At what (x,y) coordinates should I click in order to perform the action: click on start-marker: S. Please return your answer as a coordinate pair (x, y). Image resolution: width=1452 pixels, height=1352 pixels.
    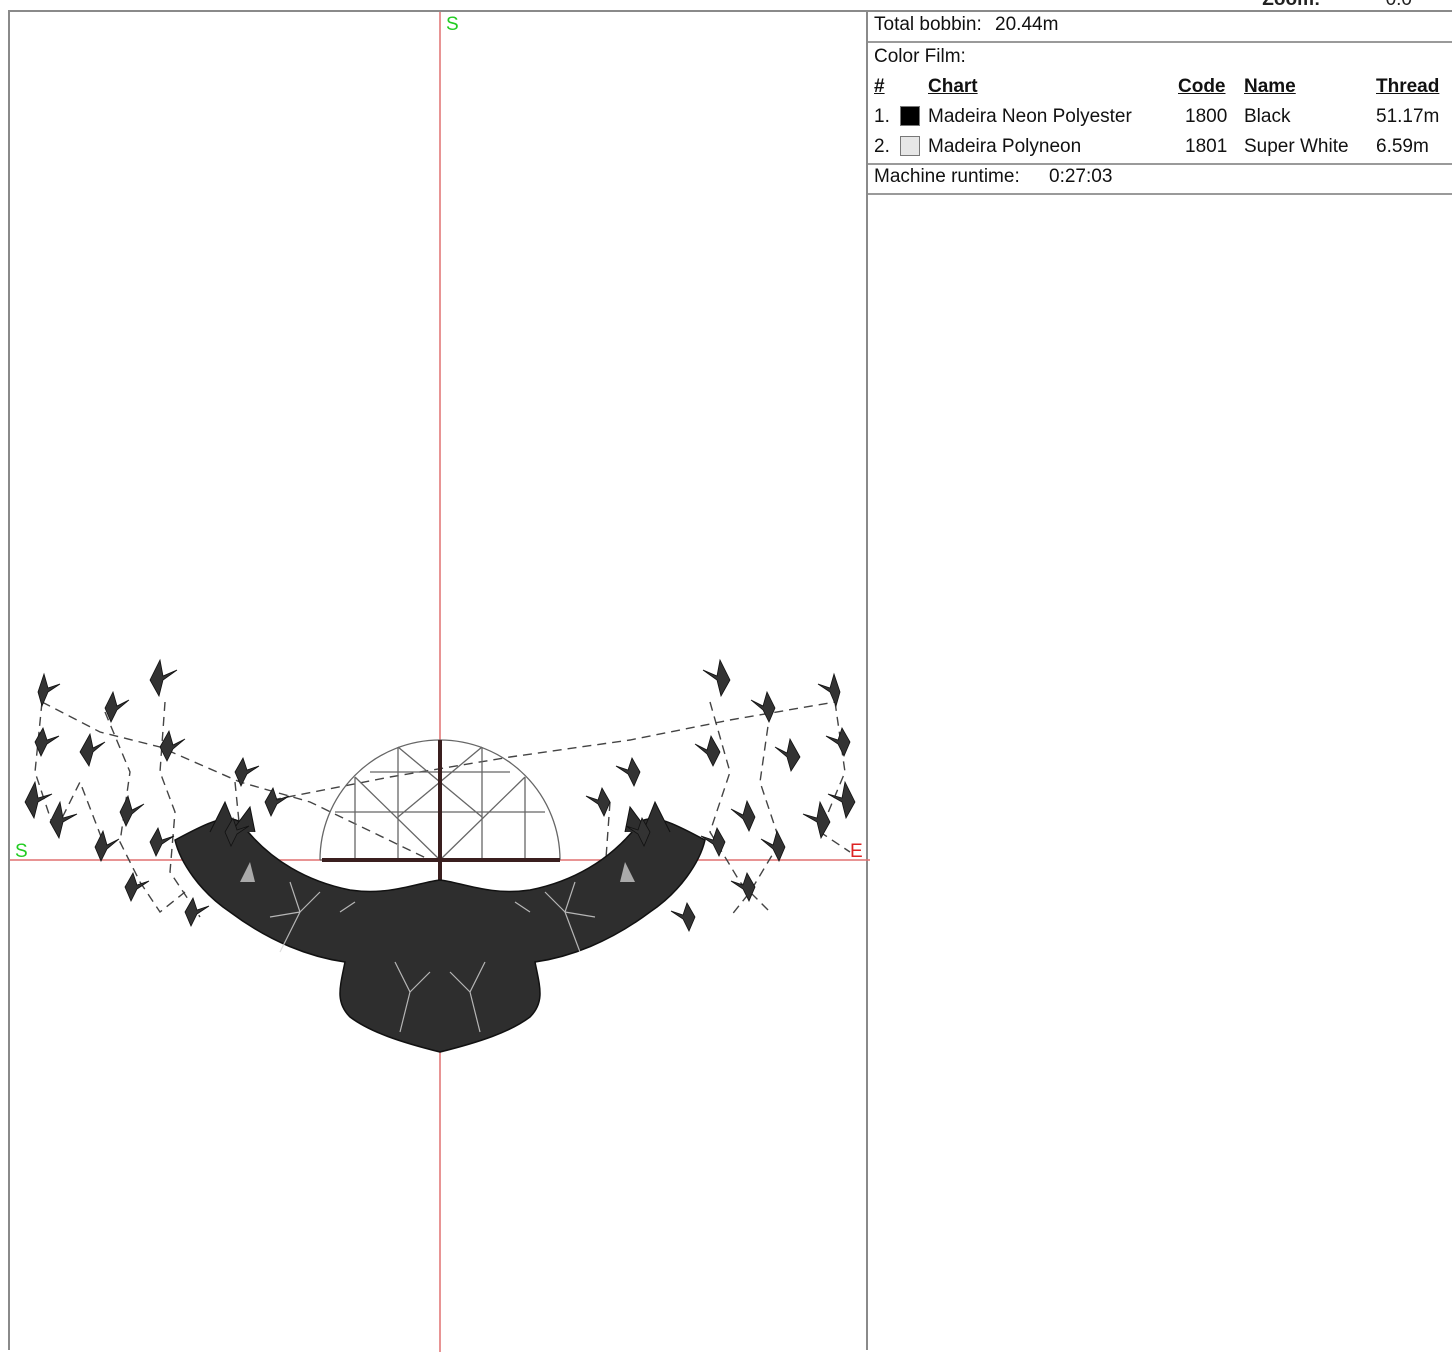
    Looking at the image, I should click on (21, 851).